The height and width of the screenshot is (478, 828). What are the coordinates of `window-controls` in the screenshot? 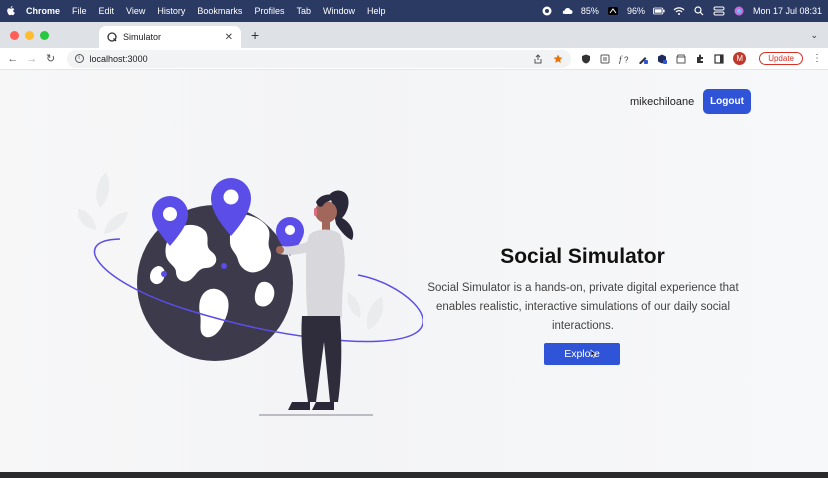 It's located at (29, 35).